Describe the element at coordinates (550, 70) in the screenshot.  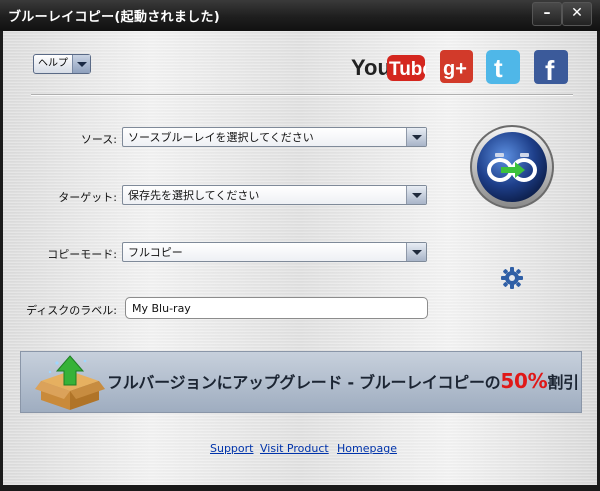
I see `facebook-text: f` at that location.